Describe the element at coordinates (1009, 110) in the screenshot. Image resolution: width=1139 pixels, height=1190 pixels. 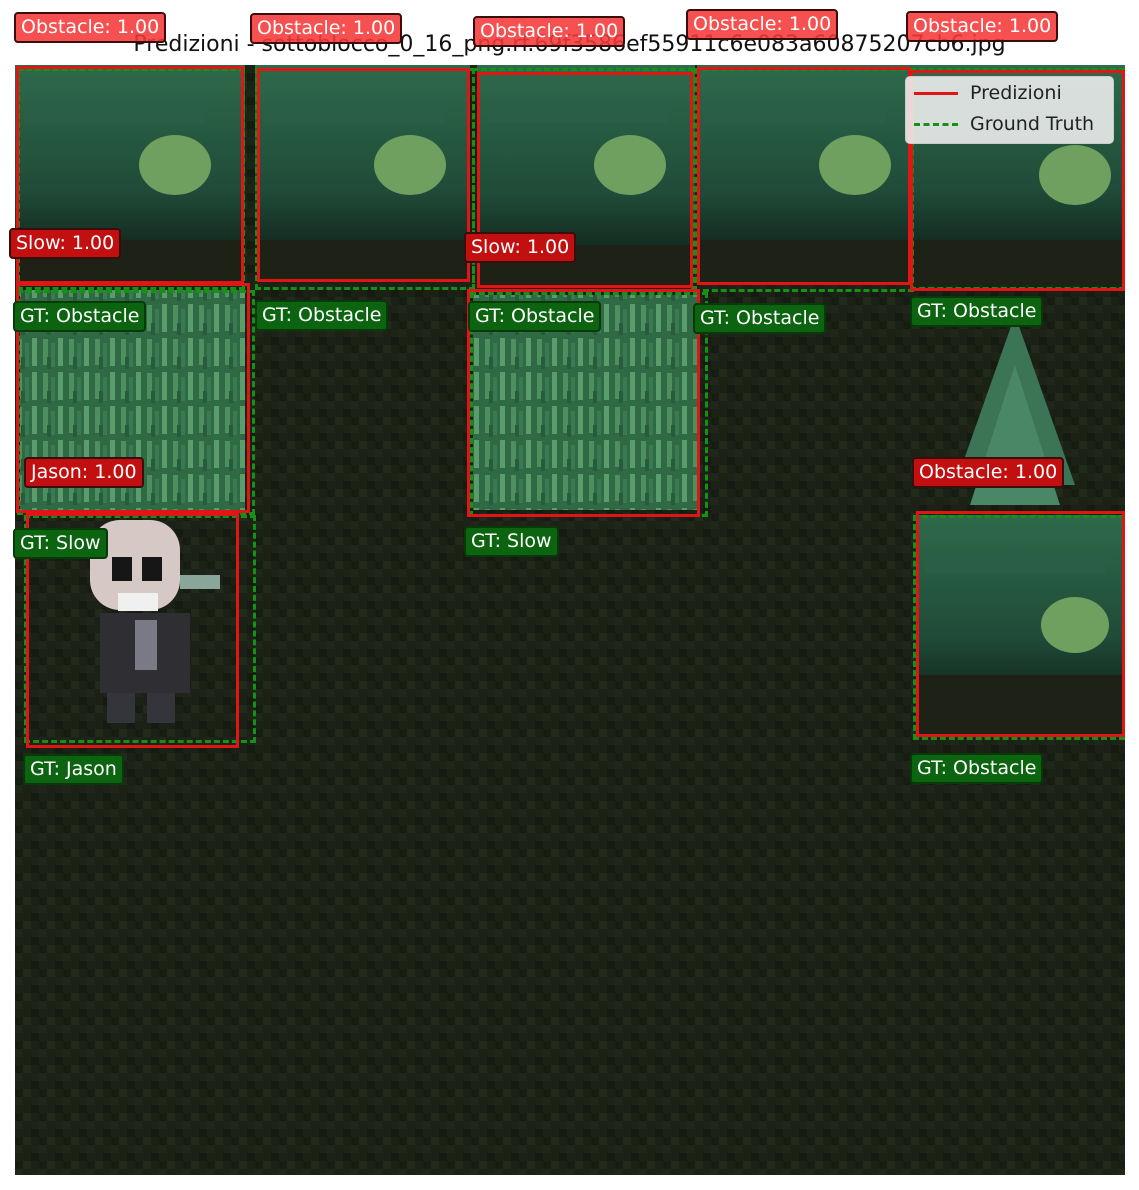
I see `legend: Predizioni Ground Truth` at that location.